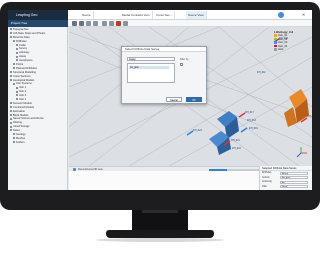 The height and width of the screenshot is (258, 320). I want to click on select-tool-icon, so click(74, 23).